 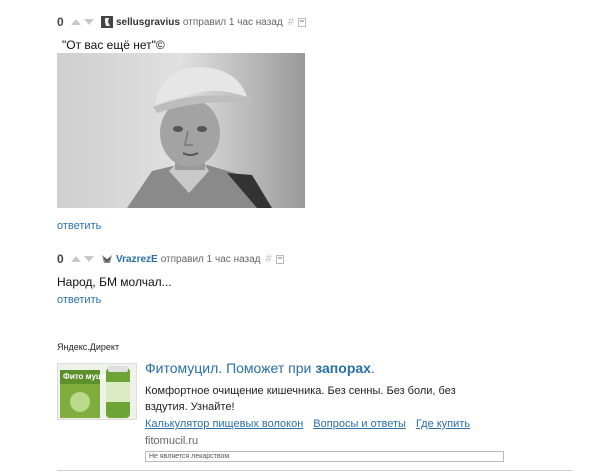 What do you see at coordinates (230, 368) in the screenshot?
I see `ad-title-main: Фитомуцил. Поможет при` at bounding box center [230, 368].